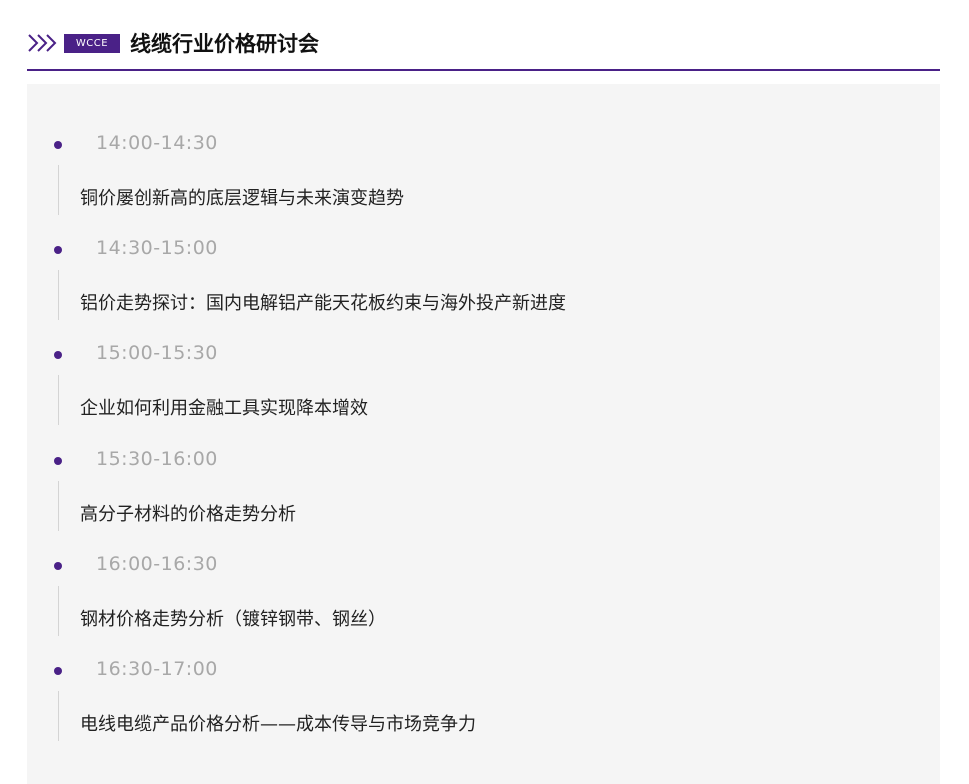 The height and width of the screenshot is (784, 969). What do you see at coordinates (42, 43) in the screenshot?
I see `triple-chevron-icon` at bounding box center [42, 43].